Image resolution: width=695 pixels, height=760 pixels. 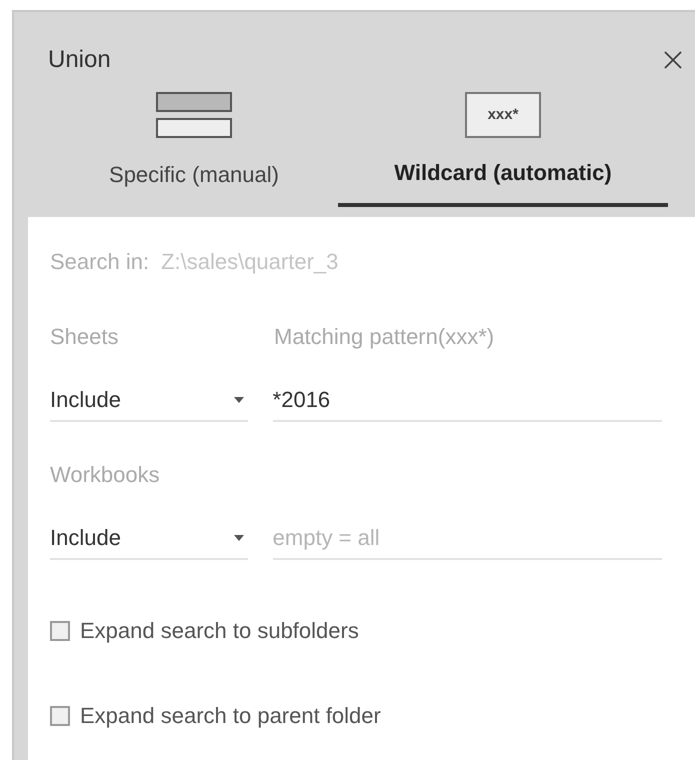 I want to click on tab: Specific (manual), so click(x=194, y=146).